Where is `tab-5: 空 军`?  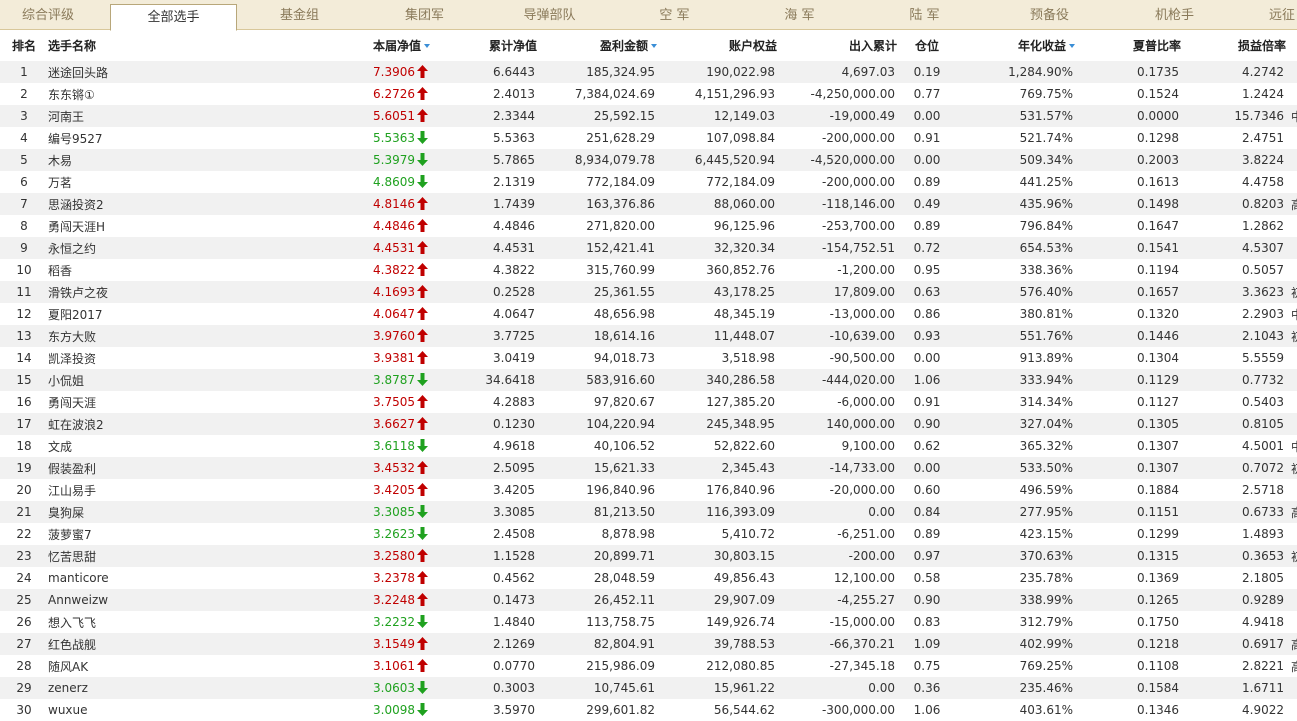
tab-5: 空 军 is located at coordinates (674, 15).